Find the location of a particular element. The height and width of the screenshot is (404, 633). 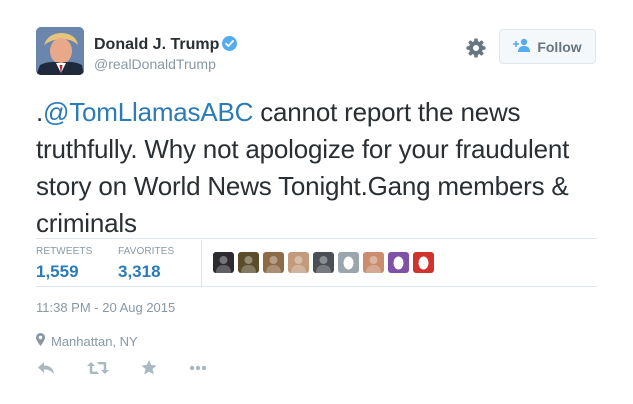

user-avatar is located at coordinates (60, 51).